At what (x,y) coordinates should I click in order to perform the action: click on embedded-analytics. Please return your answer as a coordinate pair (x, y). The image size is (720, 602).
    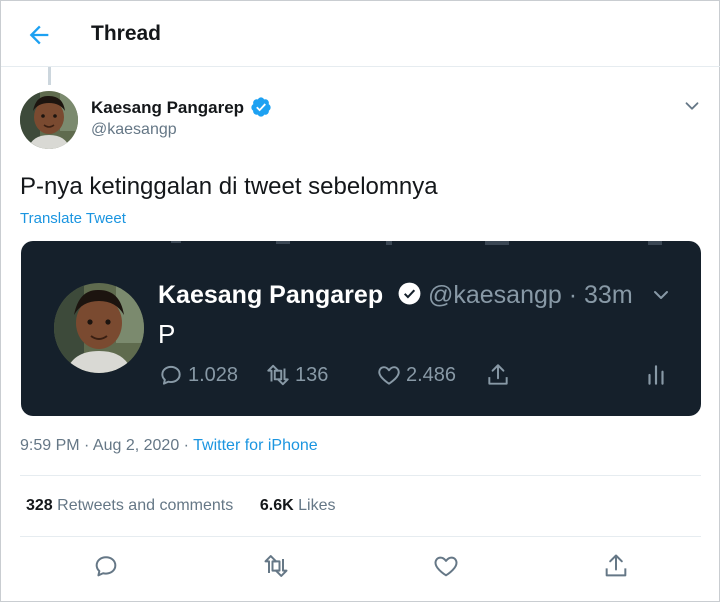
    Looking at the image, I should click on (658, 375).